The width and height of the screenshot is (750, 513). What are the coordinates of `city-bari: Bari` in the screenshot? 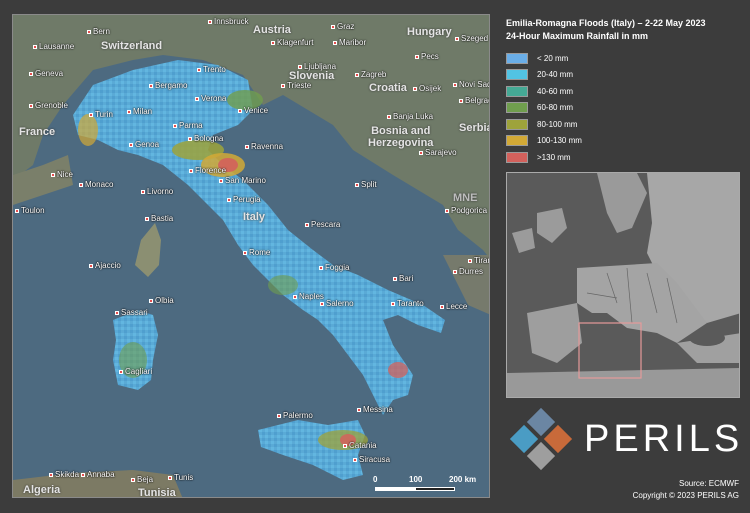 It's located at (403, 279).